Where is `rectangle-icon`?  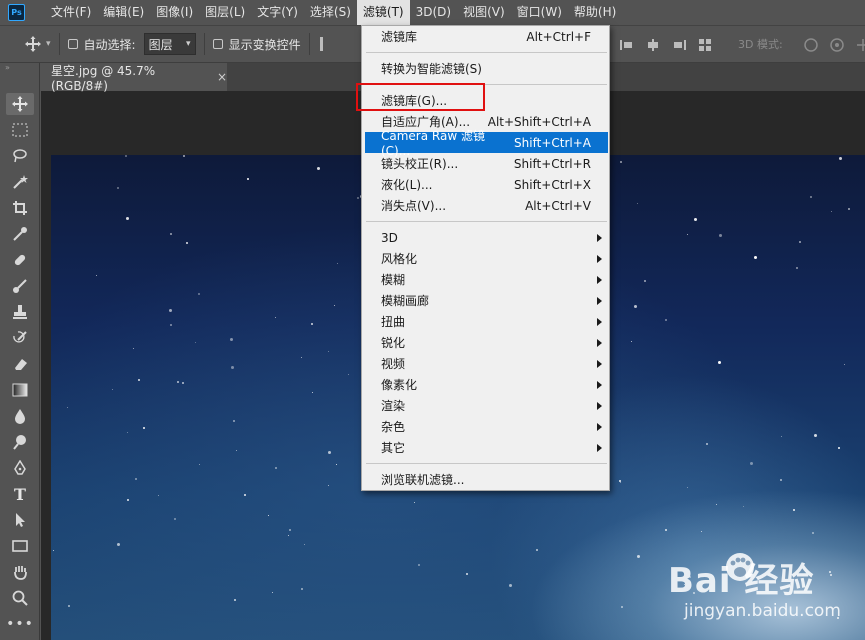
rectangle-icon is located at coordinates (20, 546).